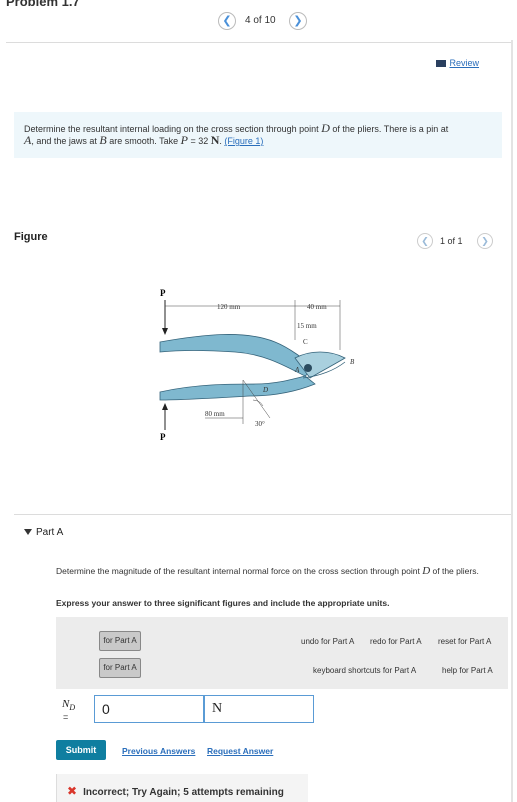 This screenshot has height=802, width=517. I want to click on point-label: D, so click(265, 390).